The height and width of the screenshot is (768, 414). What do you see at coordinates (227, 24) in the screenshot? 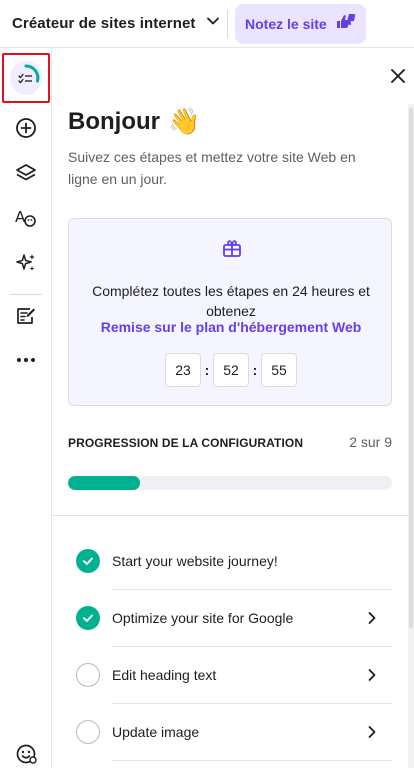
I see `top-bar-divider` at bounding box center [227, 24].